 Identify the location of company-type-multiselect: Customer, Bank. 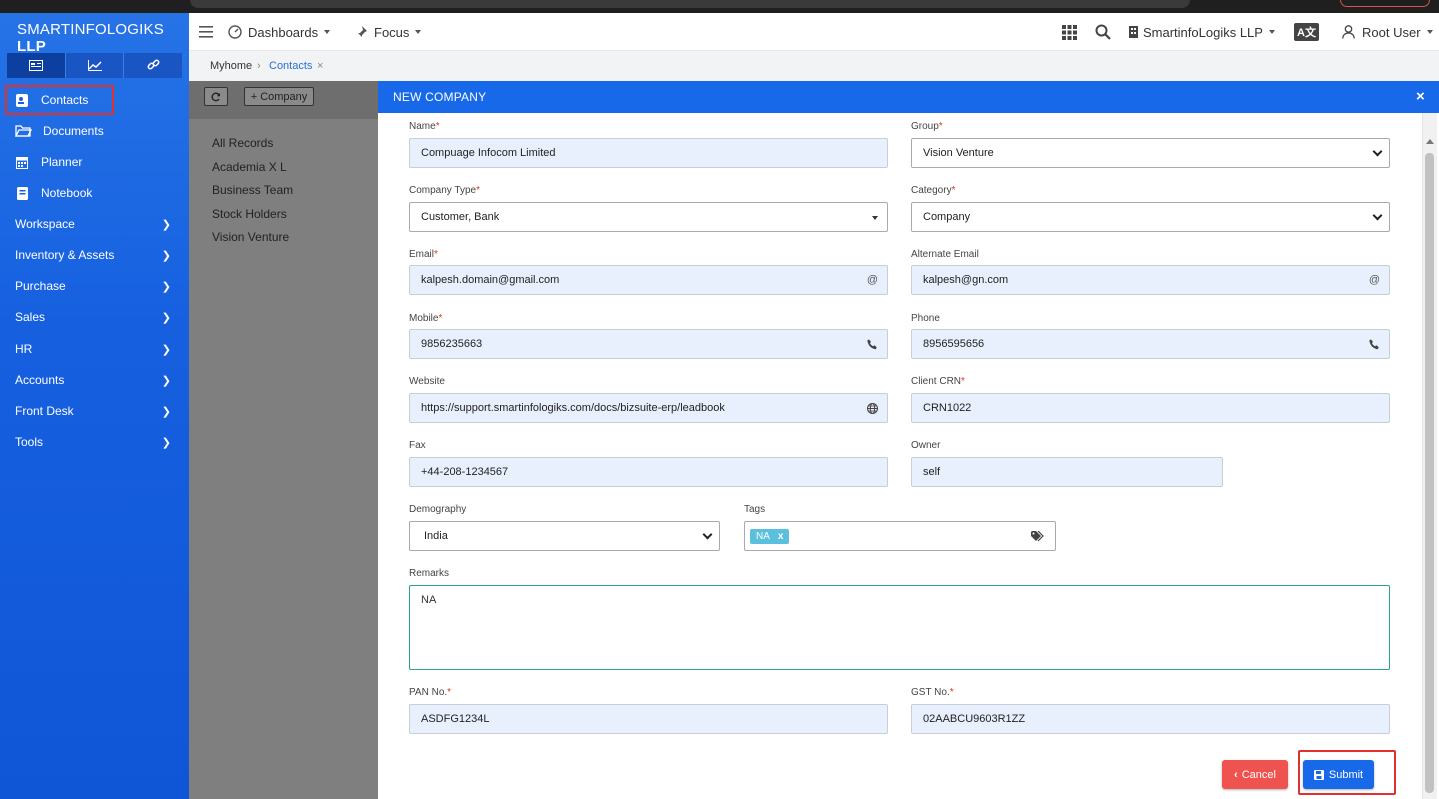
(648, 217).